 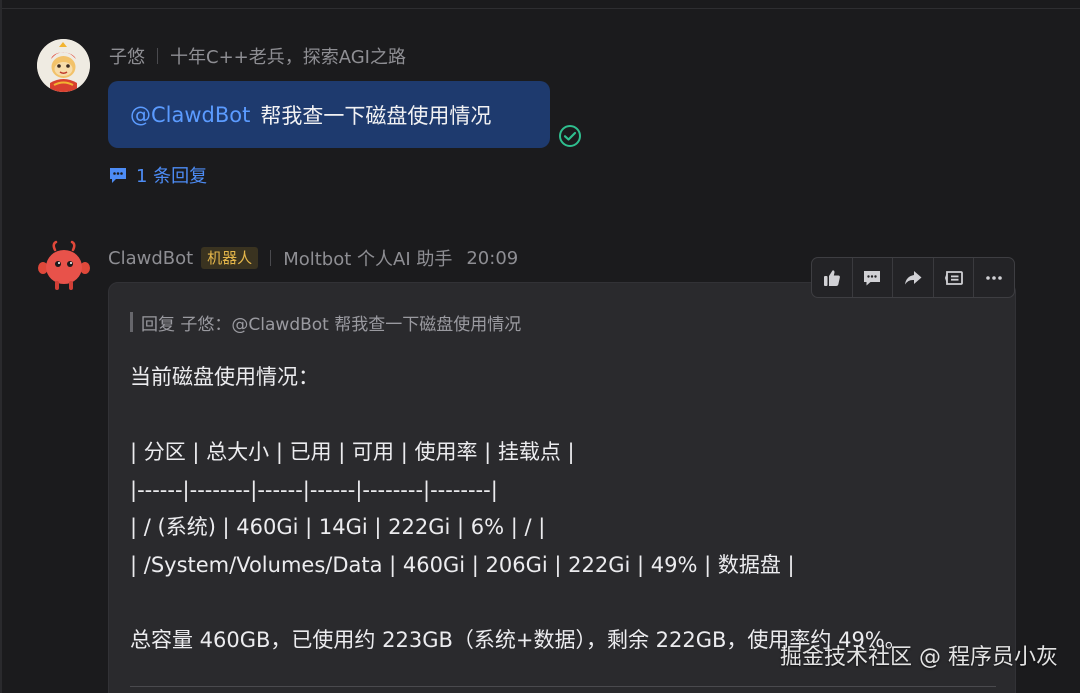 I want to click on mention-link: @ClawdBot, so click(x=190, y=115).